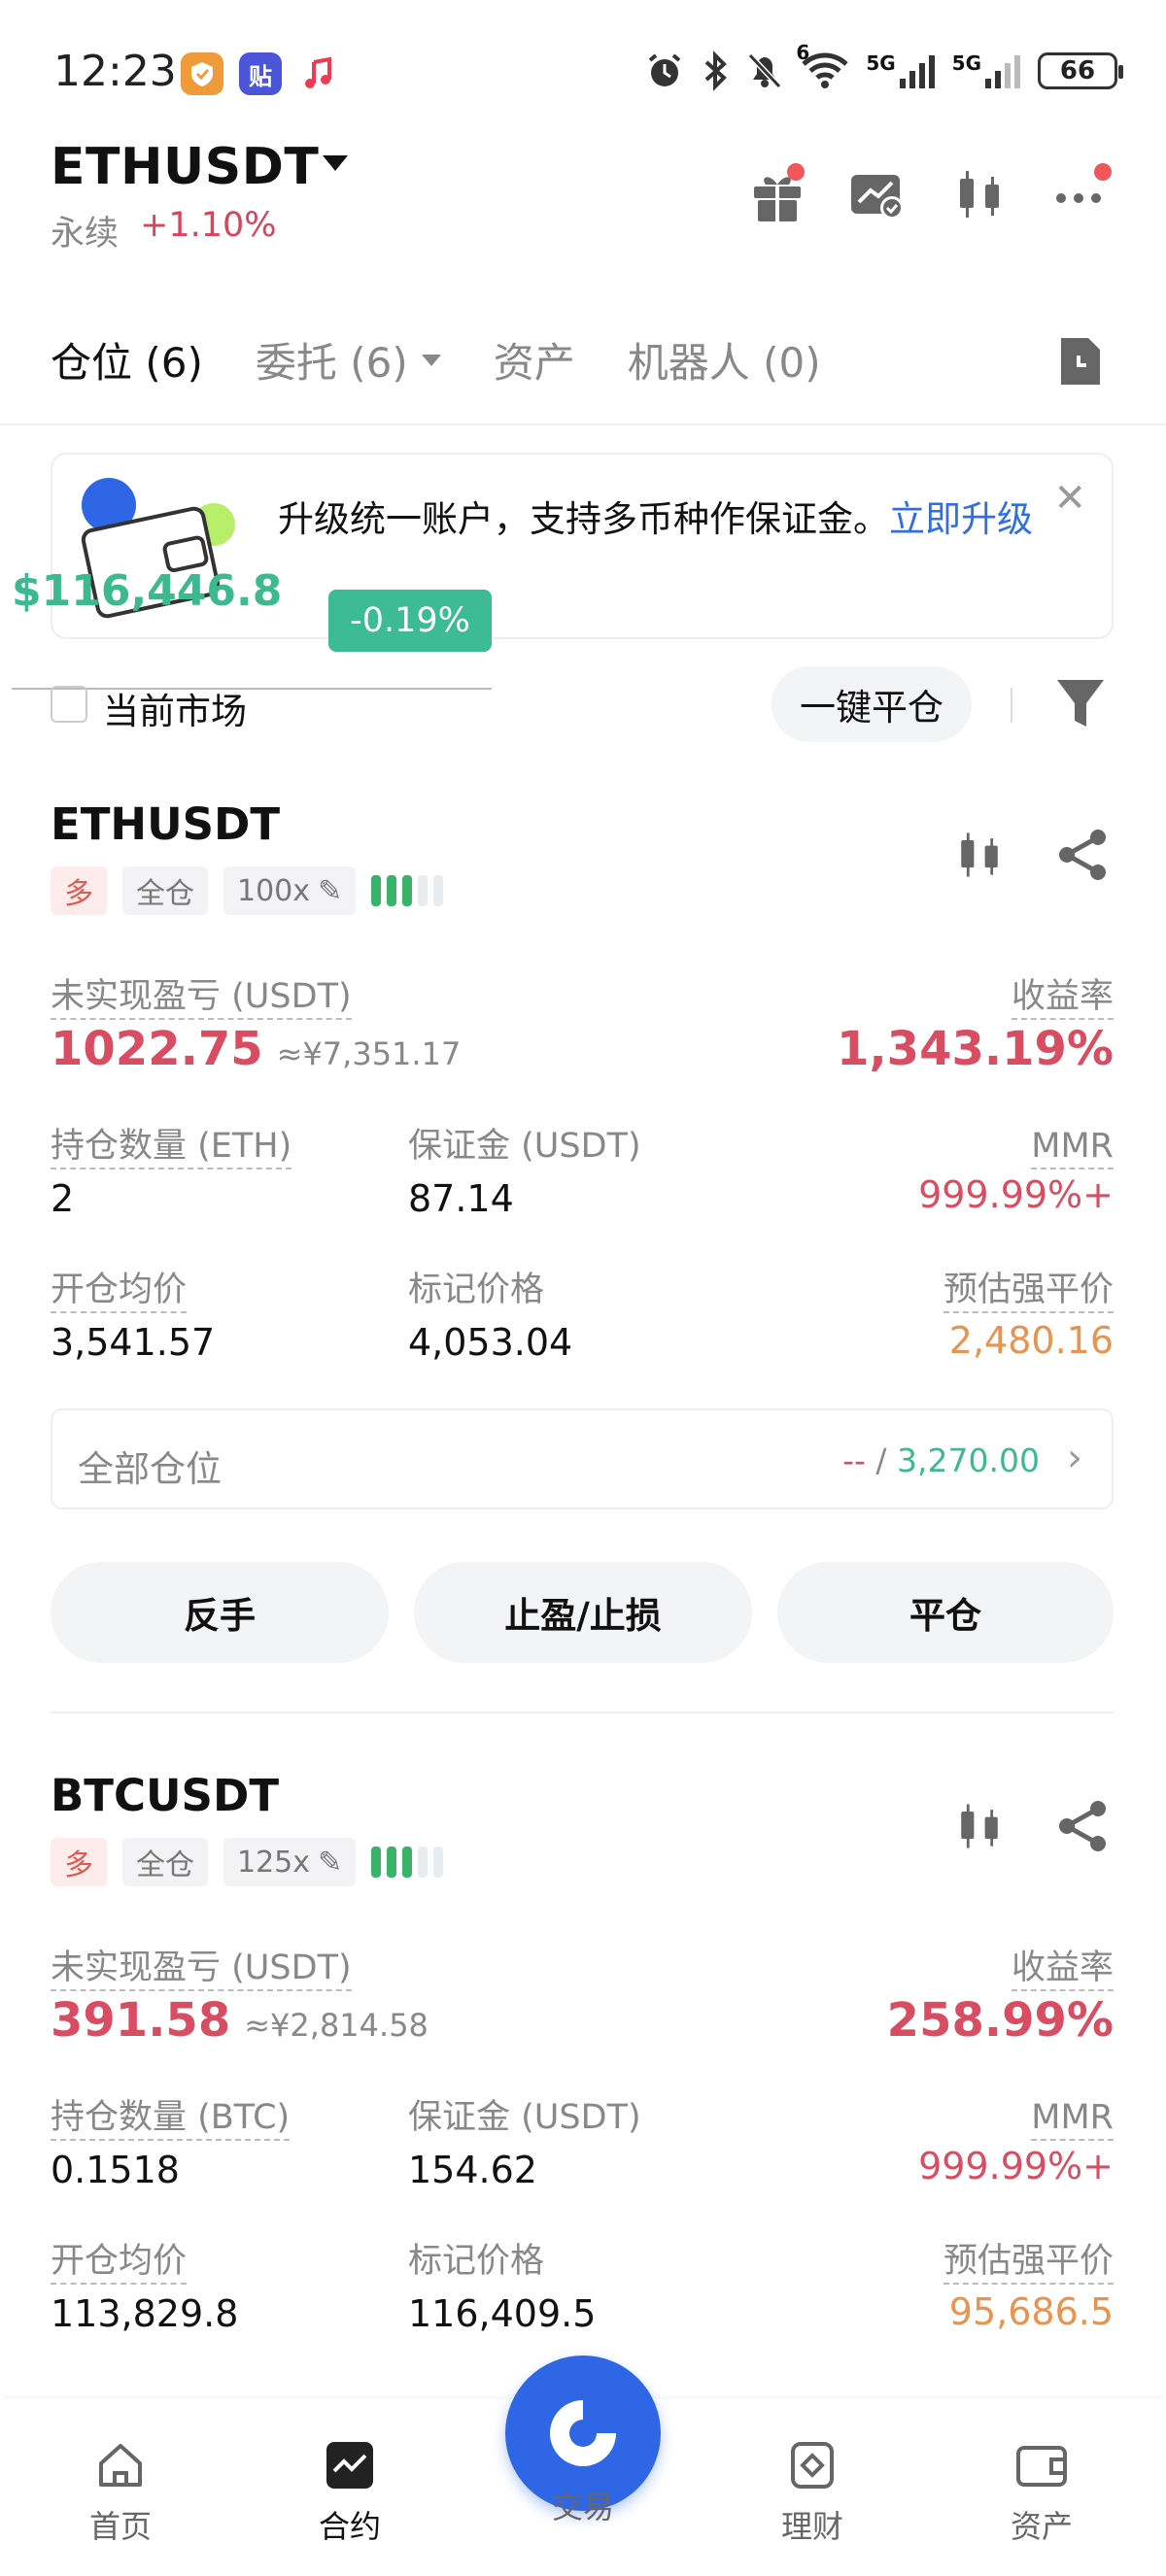  What do you see at coordinates (583, 519) in the screenshot?
I see `banner-message: 升级统一账户，支持多币种作保证金。` at bounding box center [583, 519].